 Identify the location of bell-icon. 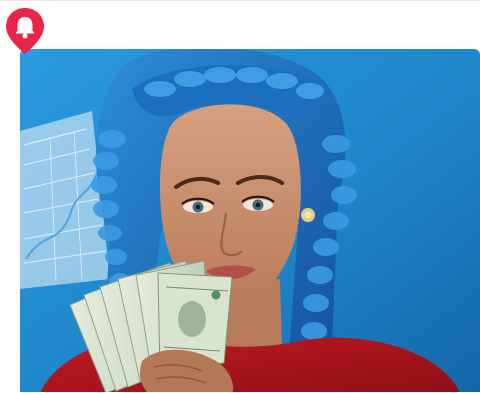
(25, 31).